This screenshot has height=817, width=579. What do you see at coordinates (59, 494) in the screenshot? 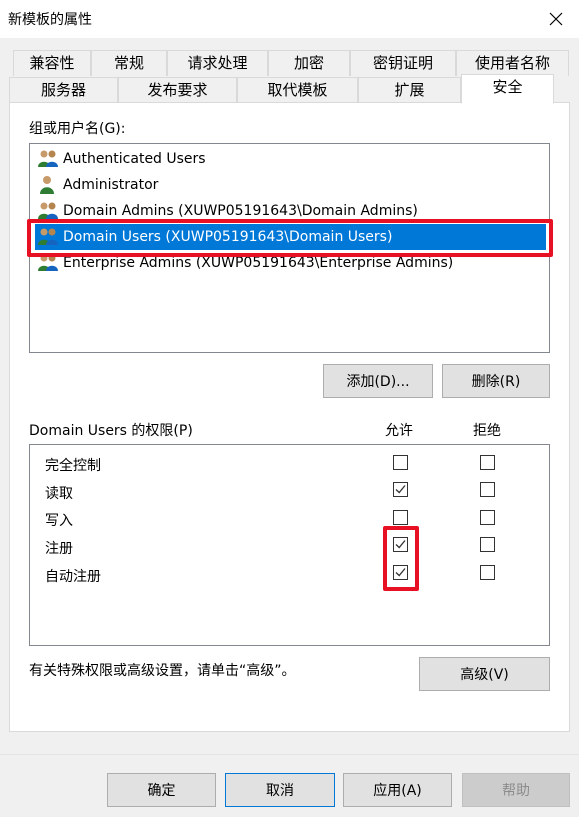
I see `permission-name: 读取` at bounding box center [59, 494].